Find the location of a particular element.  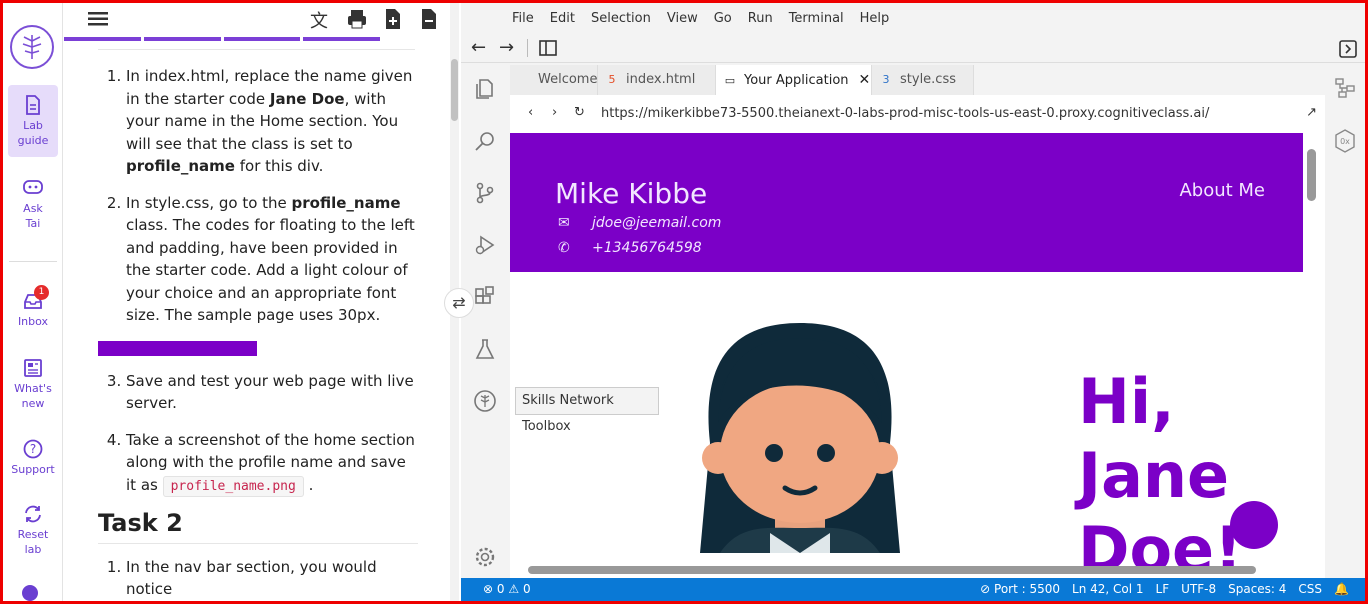

preview-vertical-scrollbar is located at coordinates (1314, 355).